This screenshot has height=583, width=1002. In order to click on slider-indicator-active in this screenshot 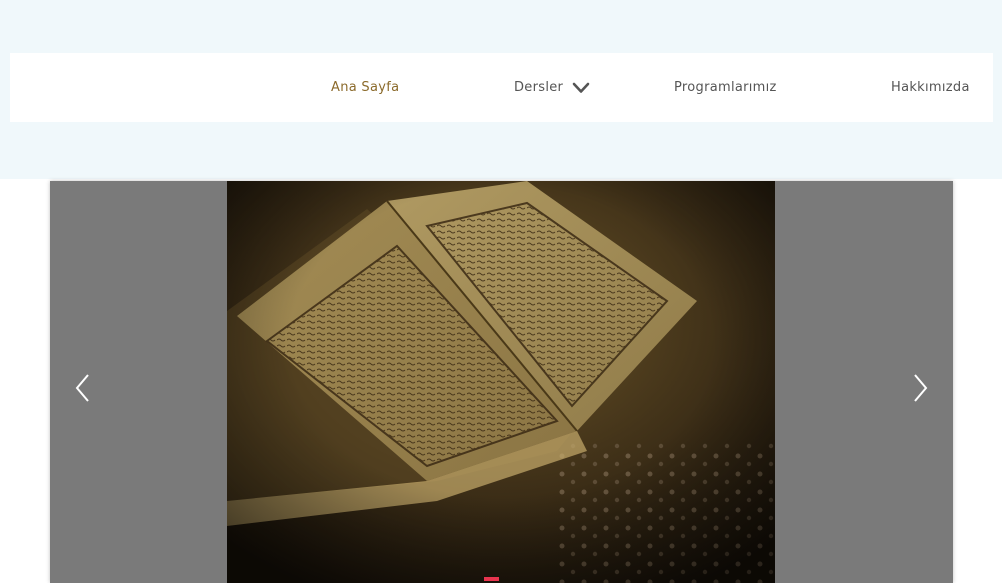, I will do `click(491, 579)`.